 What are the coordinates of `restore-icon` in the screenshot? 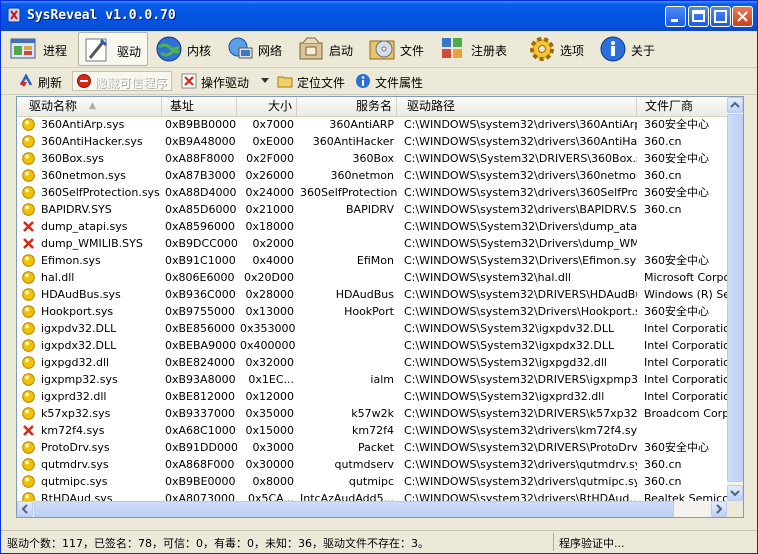 It's located at (720, 16).